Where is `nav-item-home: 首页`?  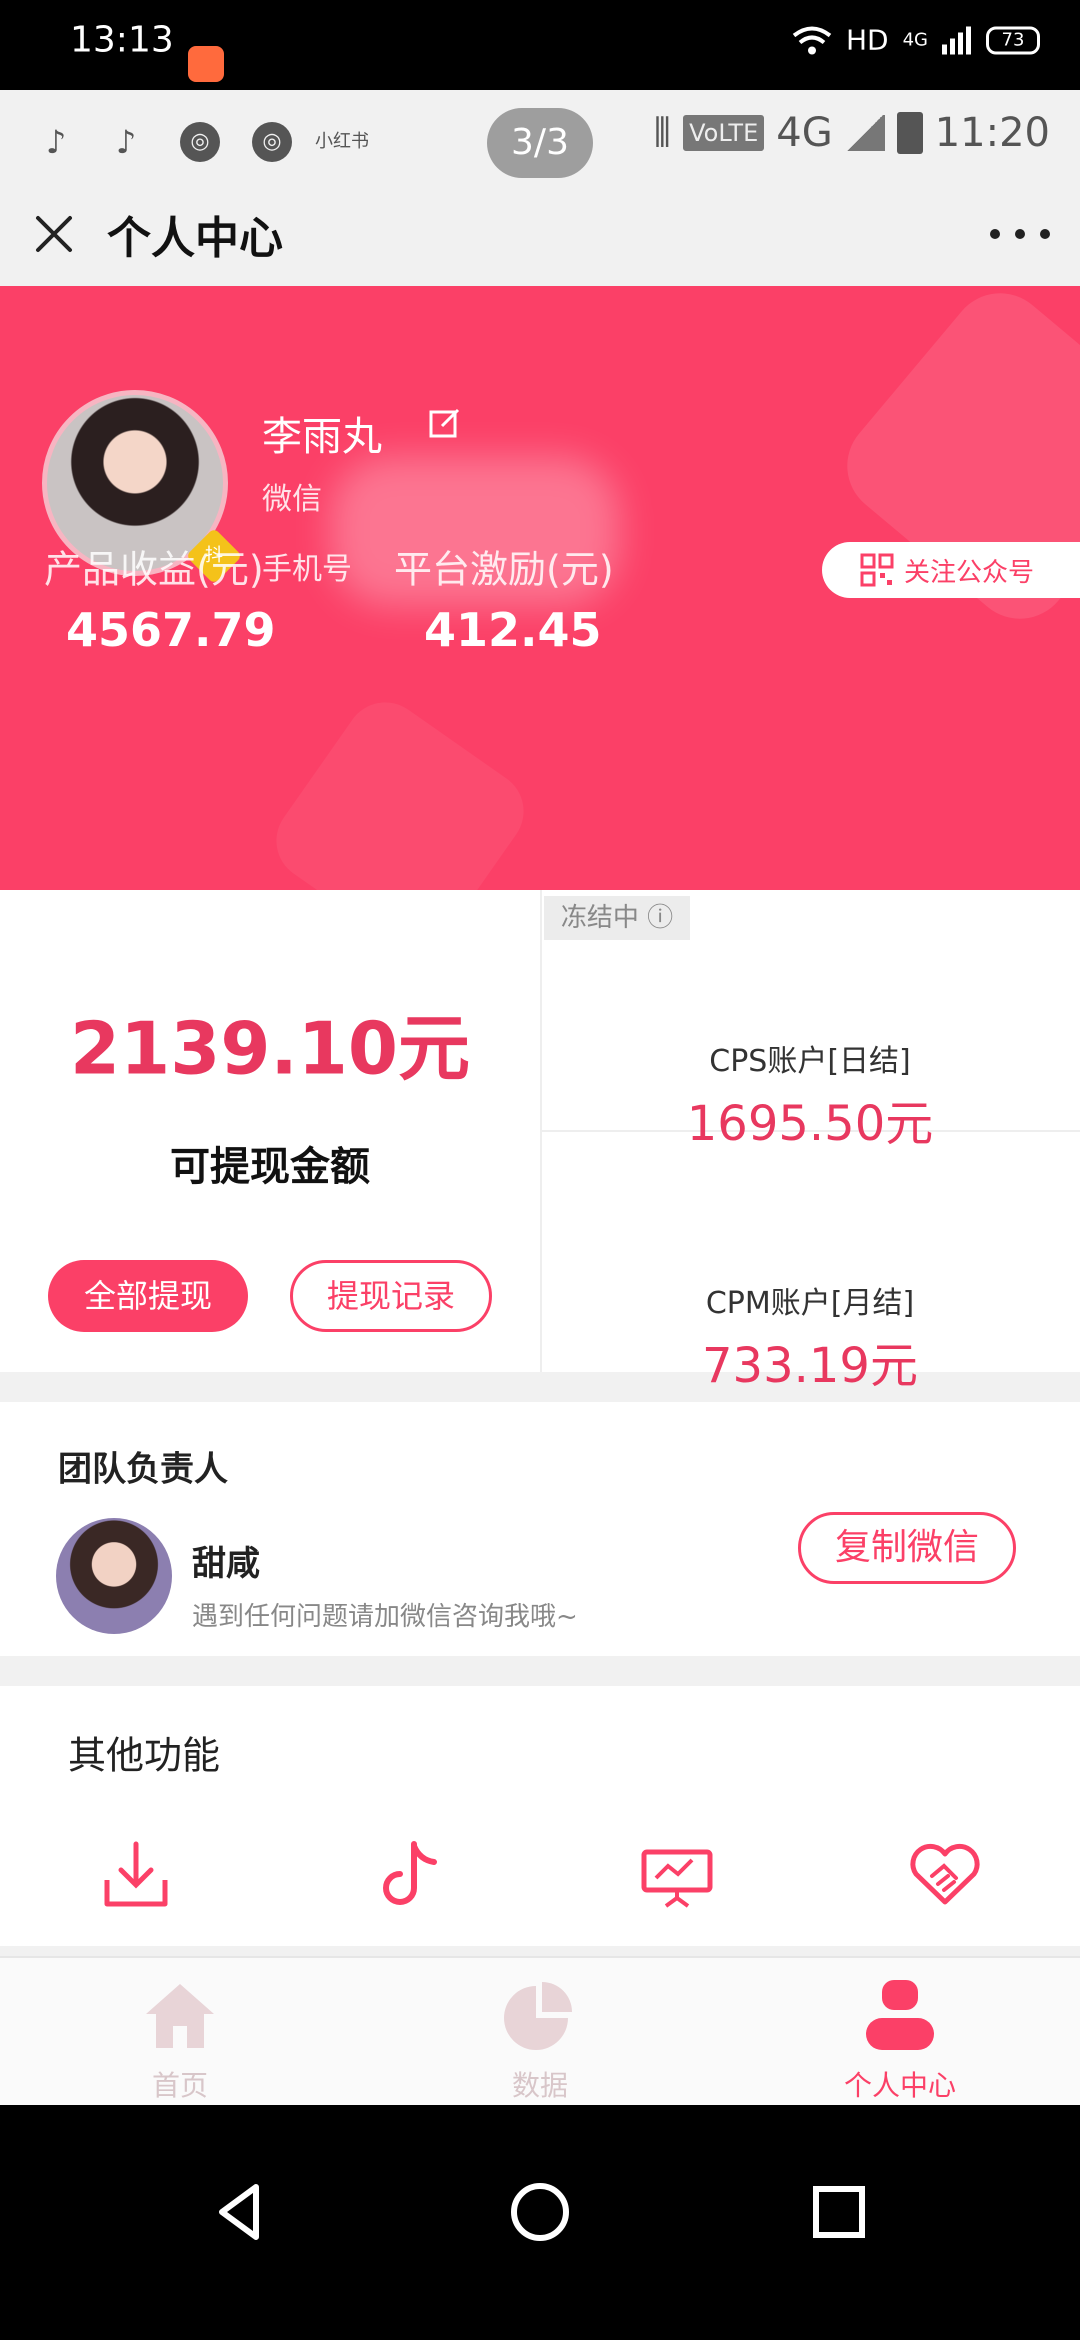
nav-item-home: 首页 is located at coordinates (180, 2031).